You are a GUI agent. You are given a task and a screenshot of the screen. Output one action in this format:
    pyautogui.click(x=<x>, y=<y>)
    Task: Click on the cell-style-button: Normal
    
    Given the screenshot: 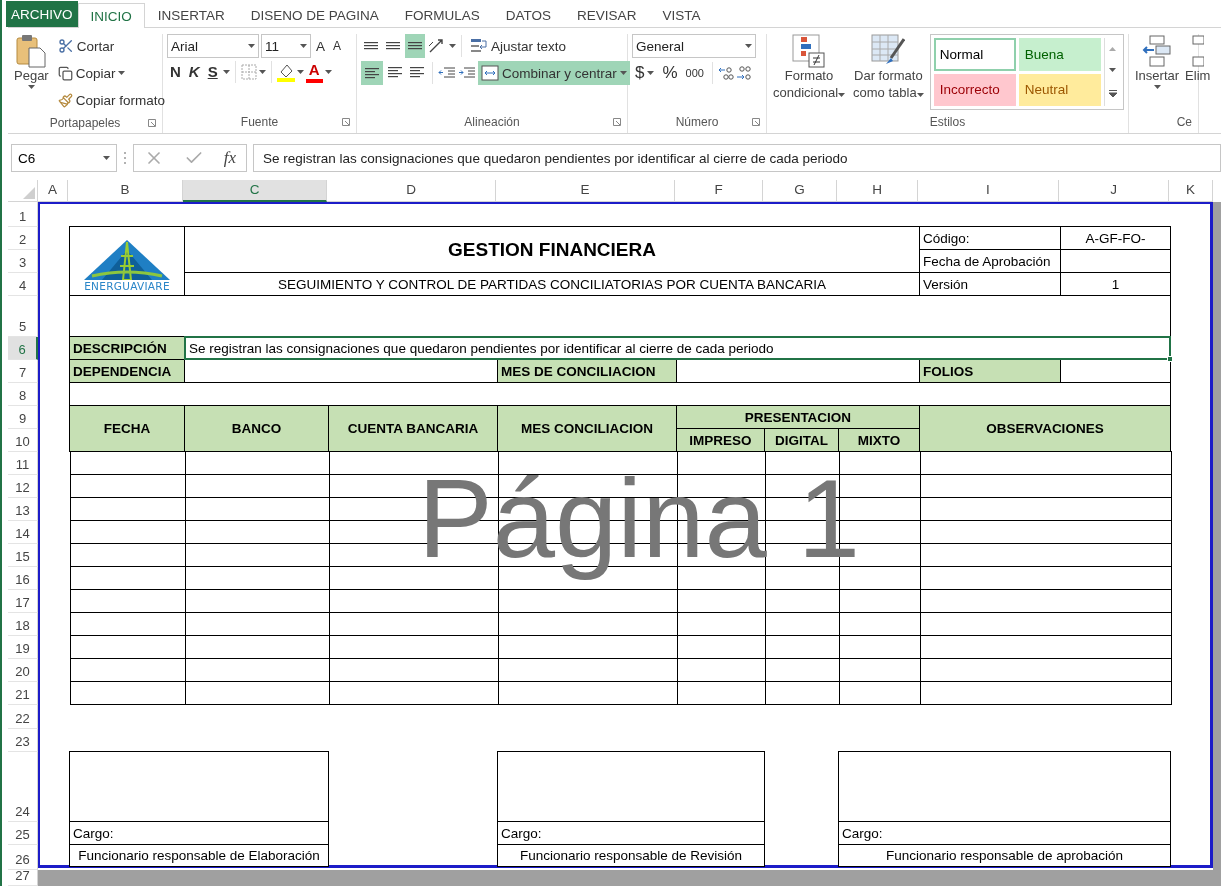 What is the action you would take?
    pyautogui.click(x=974, y=54)
    